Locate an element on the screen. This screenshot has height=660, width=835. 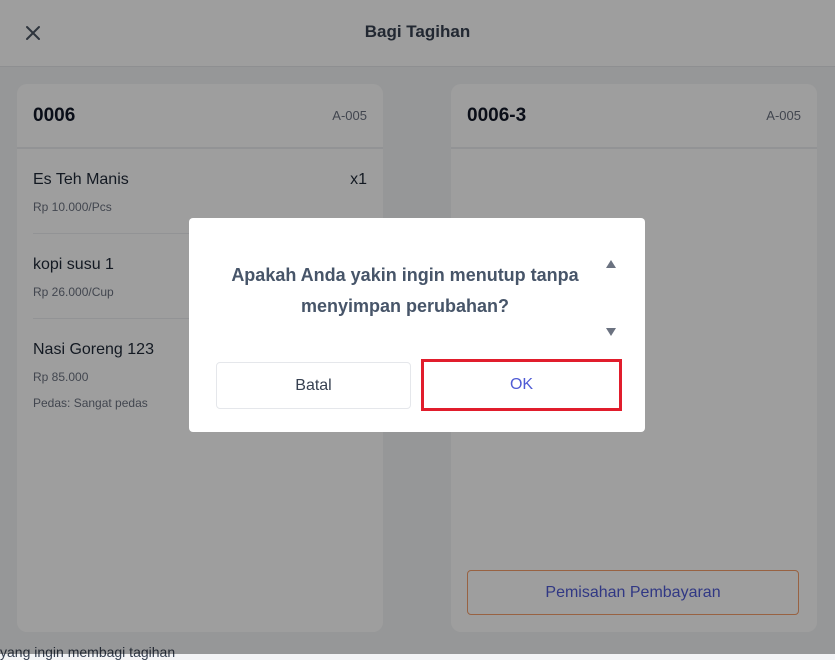
triangle-down-icon is located at coordinates (611, 332).